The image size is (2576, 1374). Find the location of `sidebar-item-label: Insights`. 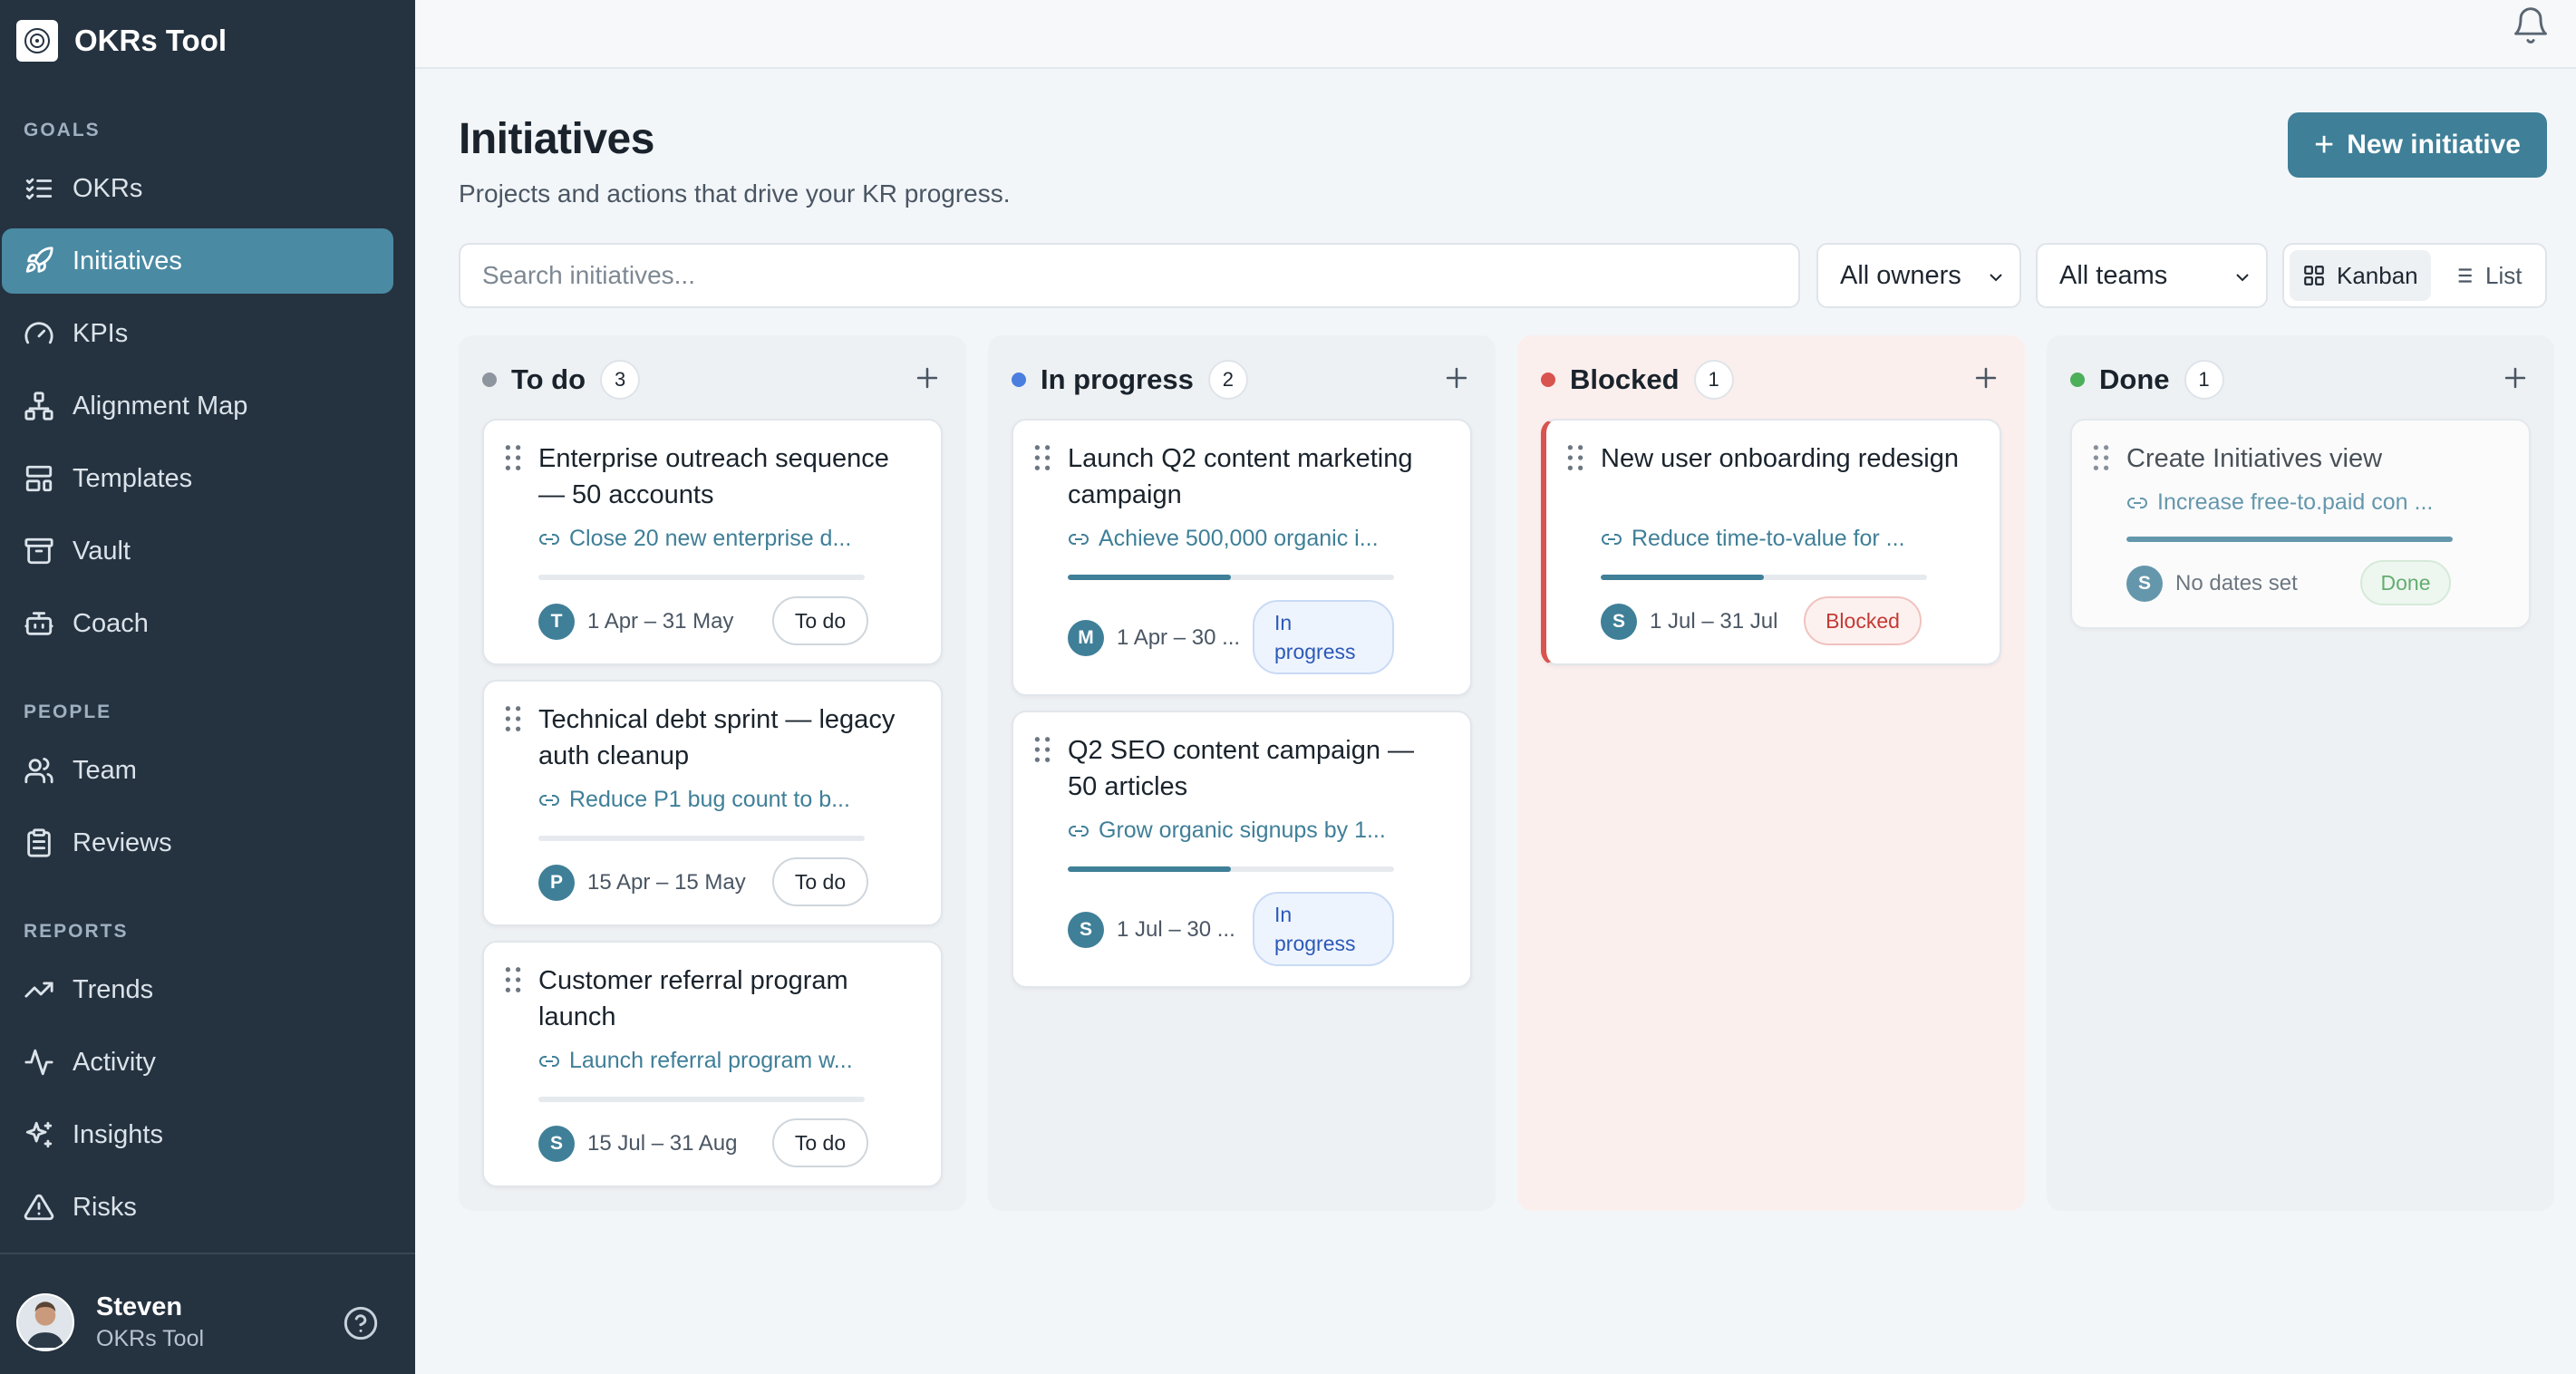

sidebar-item-label: Insights is located at coordinates (118, 1134).